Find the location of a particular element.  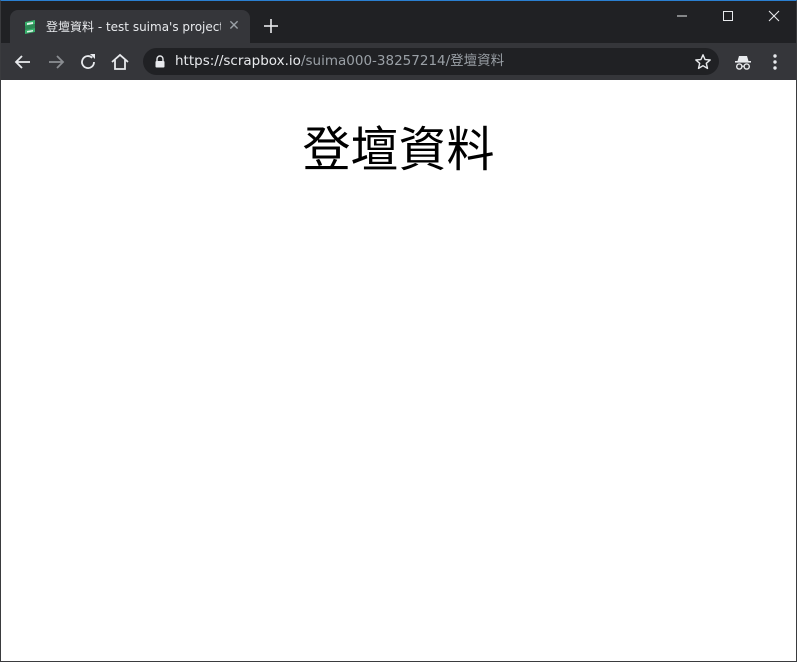

maximize-icon is located at coordinates (728, 16).